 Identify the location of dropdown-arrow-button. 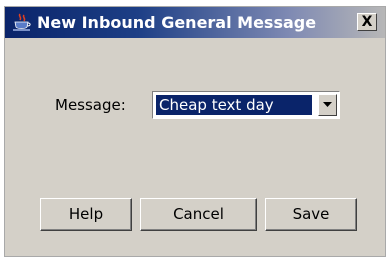
(327, 105).